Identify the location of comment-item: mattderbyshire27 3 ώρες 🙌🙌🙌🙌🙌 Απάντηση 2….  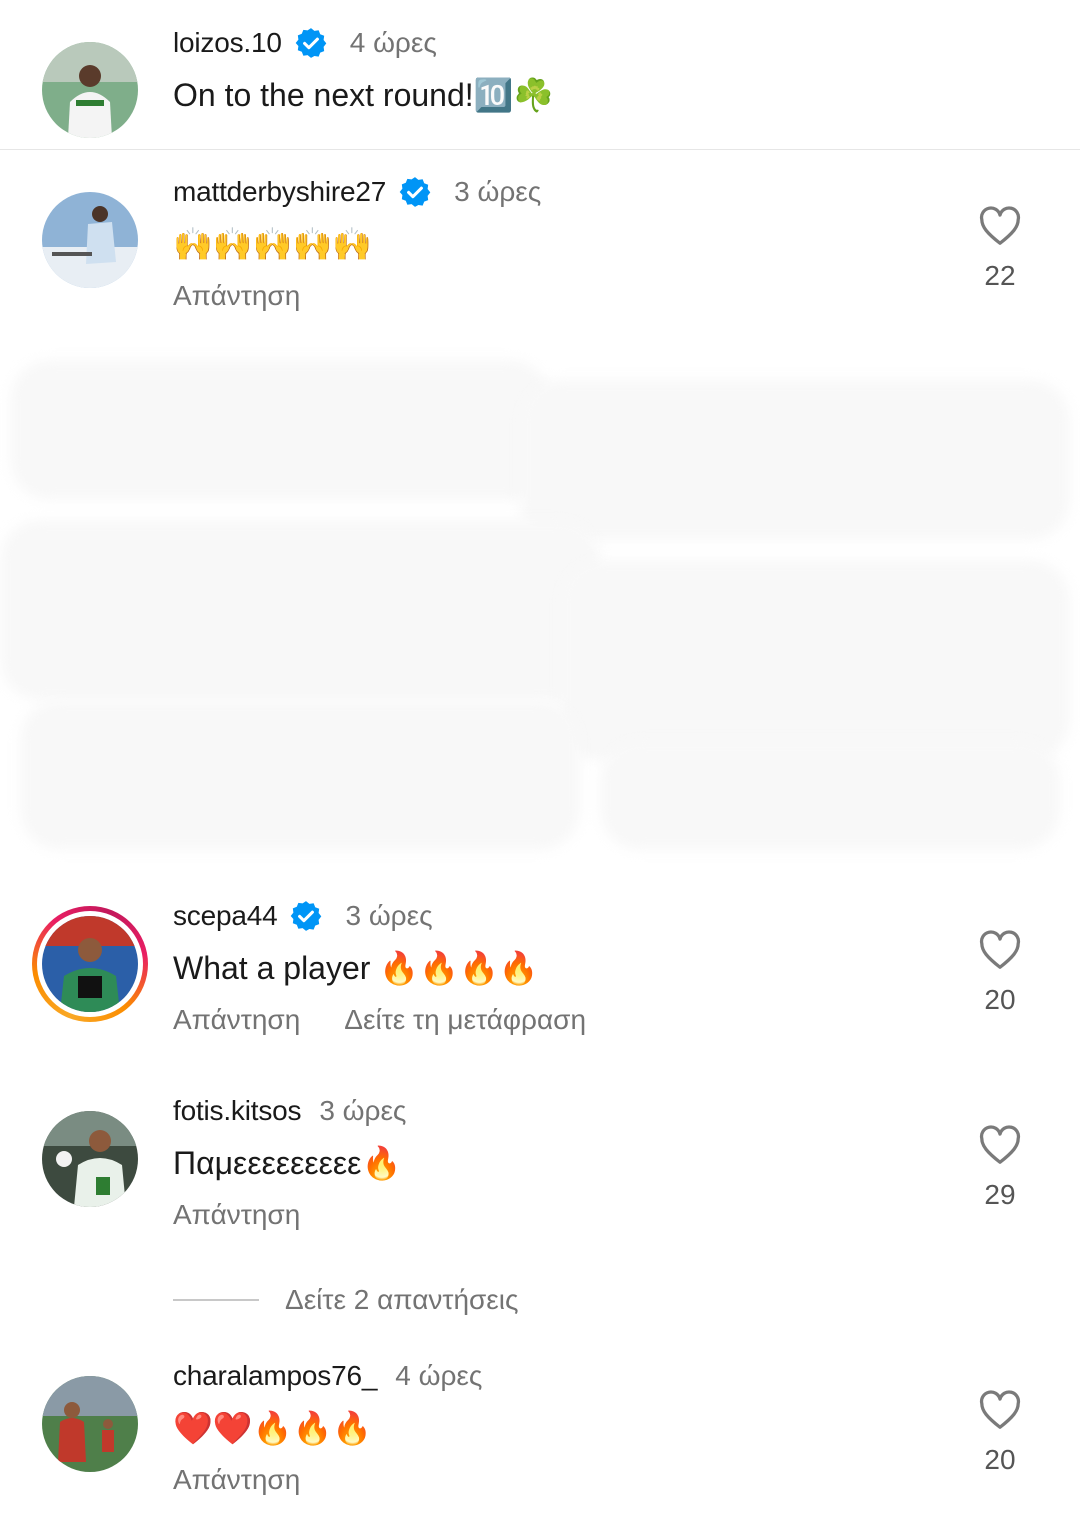
(540, 250).